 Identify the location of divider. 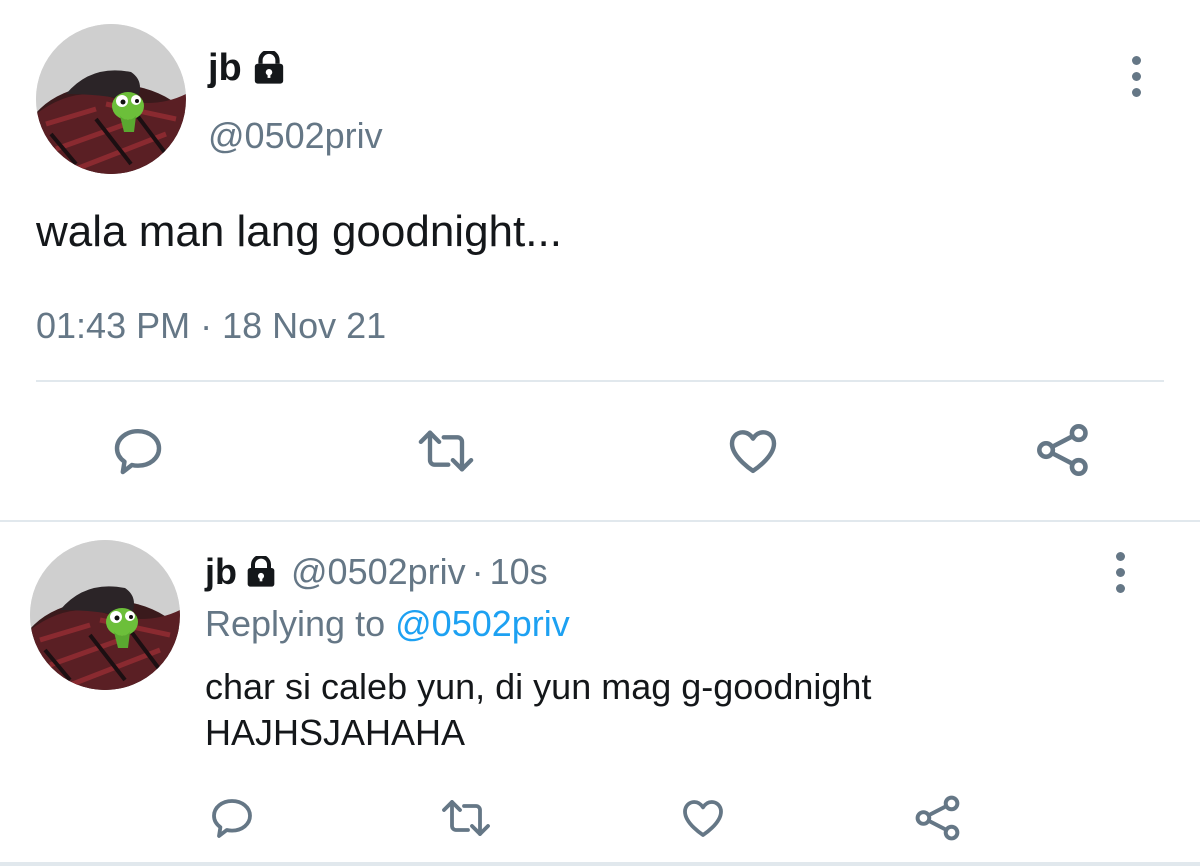
(600, 381).